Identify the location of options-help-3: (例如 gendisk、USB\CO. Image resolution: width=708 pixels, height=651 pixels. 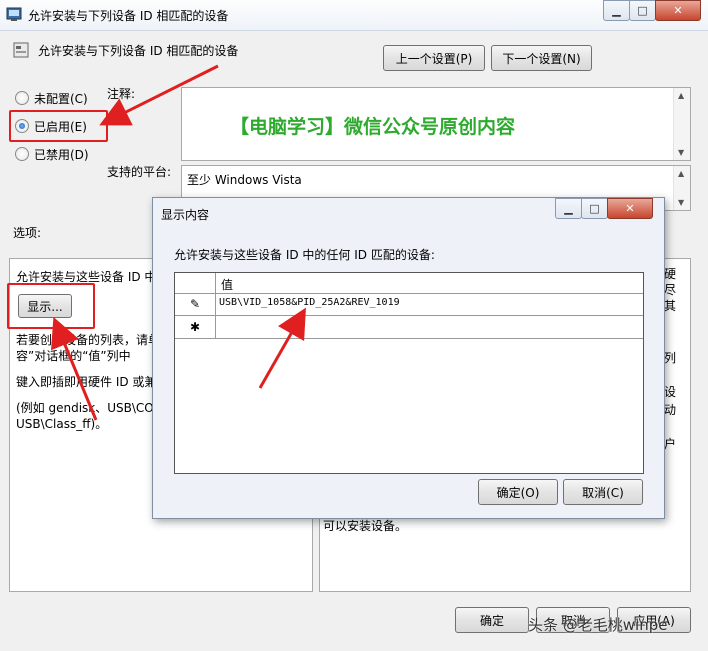
(85, 408).